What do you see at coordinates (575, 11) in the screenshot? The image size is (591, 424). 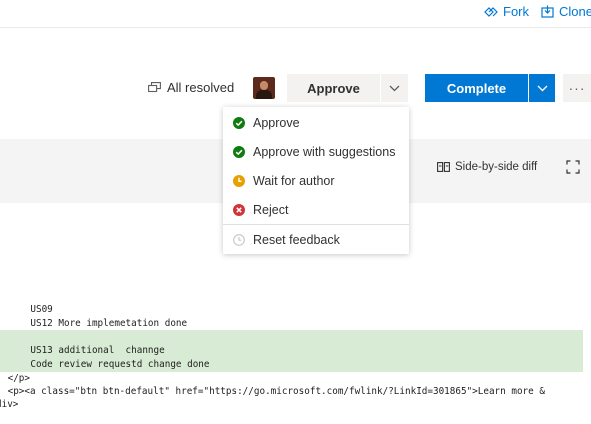 I see `clone-label: Clone` at bounding box center [575, 11].